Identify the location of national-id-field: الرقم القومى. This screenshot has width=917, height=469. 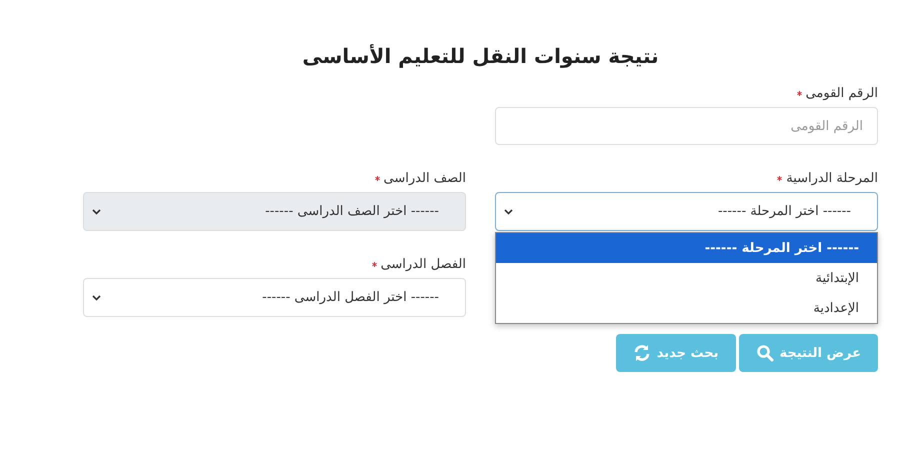
(686, 126).